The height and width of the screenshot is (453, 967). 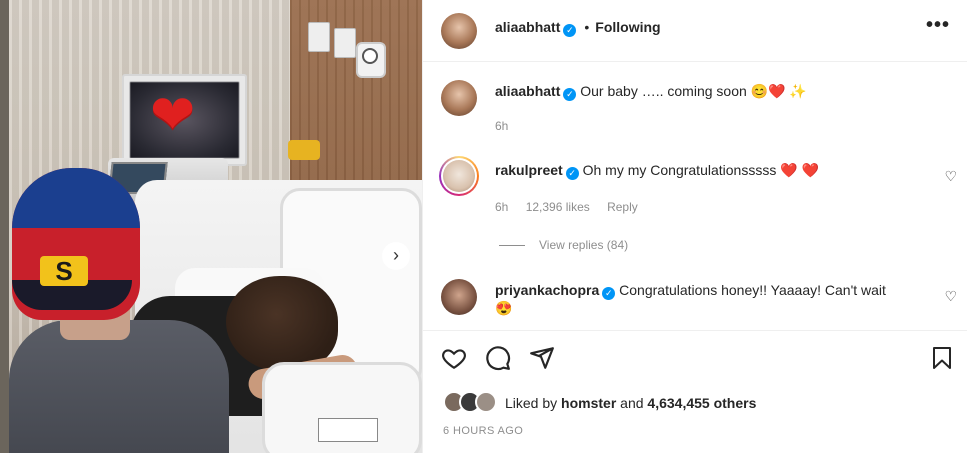 I want to click on comment-icon, so click(x=498, y=358).